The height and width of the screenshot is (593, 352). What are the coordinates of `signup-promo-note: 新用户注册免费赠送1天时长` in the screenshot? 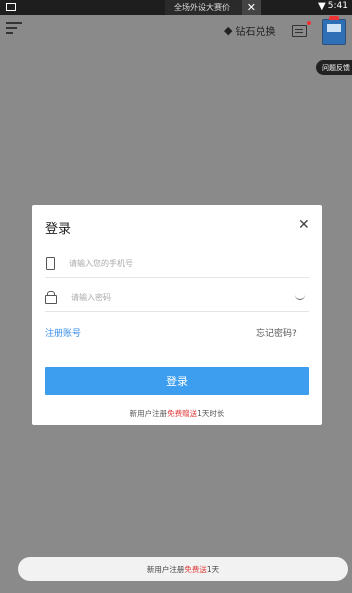 It's located at (177, 413).